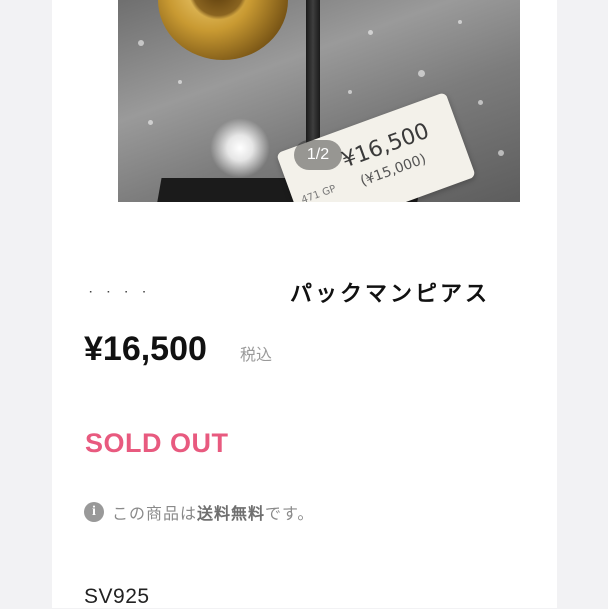  I want to click on price-tag-code: 471 GP, so click(318, 192).